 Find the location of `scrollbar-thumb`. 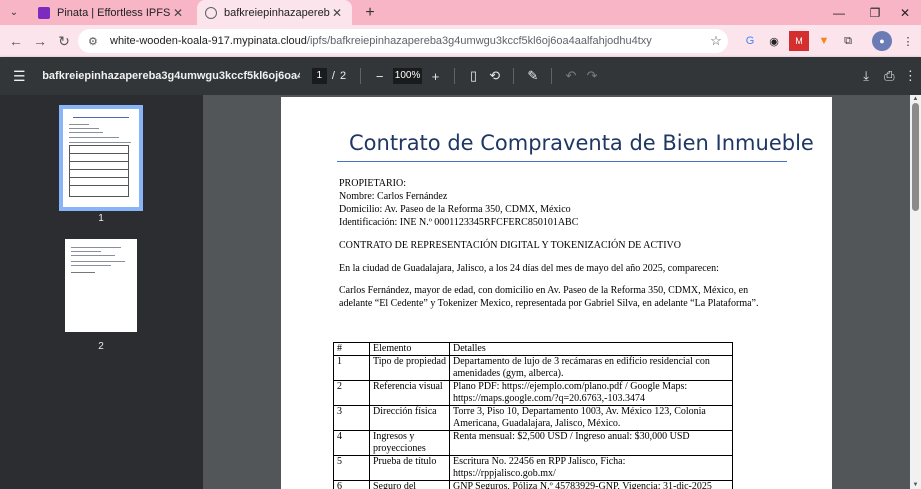

scrollbar-thumb is located at coordinates (915, 157).